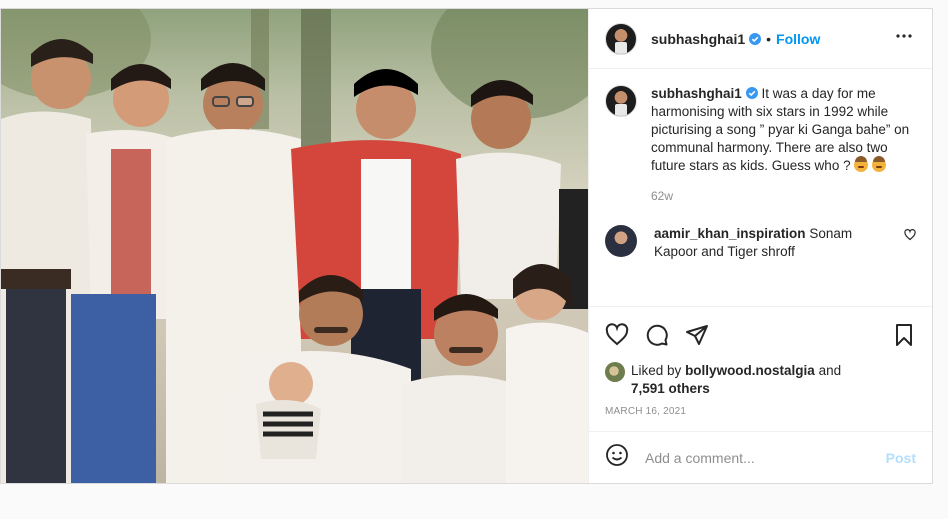  What do you see at coordinates (656, 370) in the screenshot?
I see `likes-prefix: Liked by` at bounding box center [656, 370].